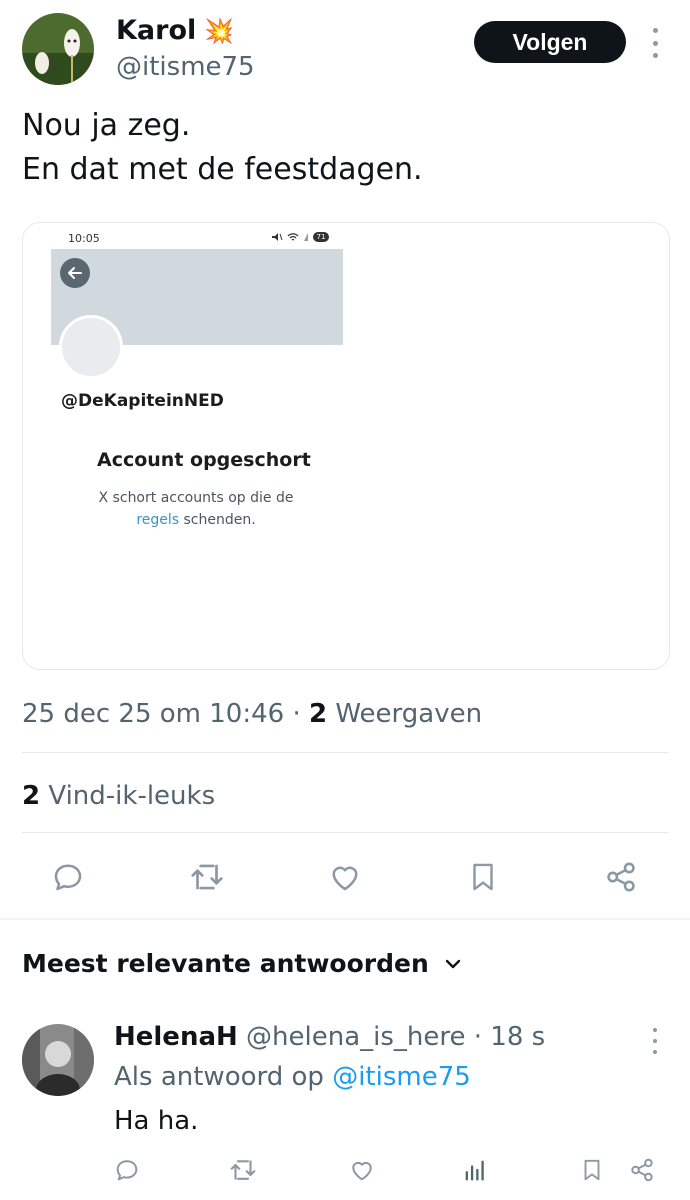 The width and height of the screenshot is (690, 1200). What do you see at coordinates (362, 1170) in the screenshot?
I see `reply-like-icon` at bounding box center [362, 1170].